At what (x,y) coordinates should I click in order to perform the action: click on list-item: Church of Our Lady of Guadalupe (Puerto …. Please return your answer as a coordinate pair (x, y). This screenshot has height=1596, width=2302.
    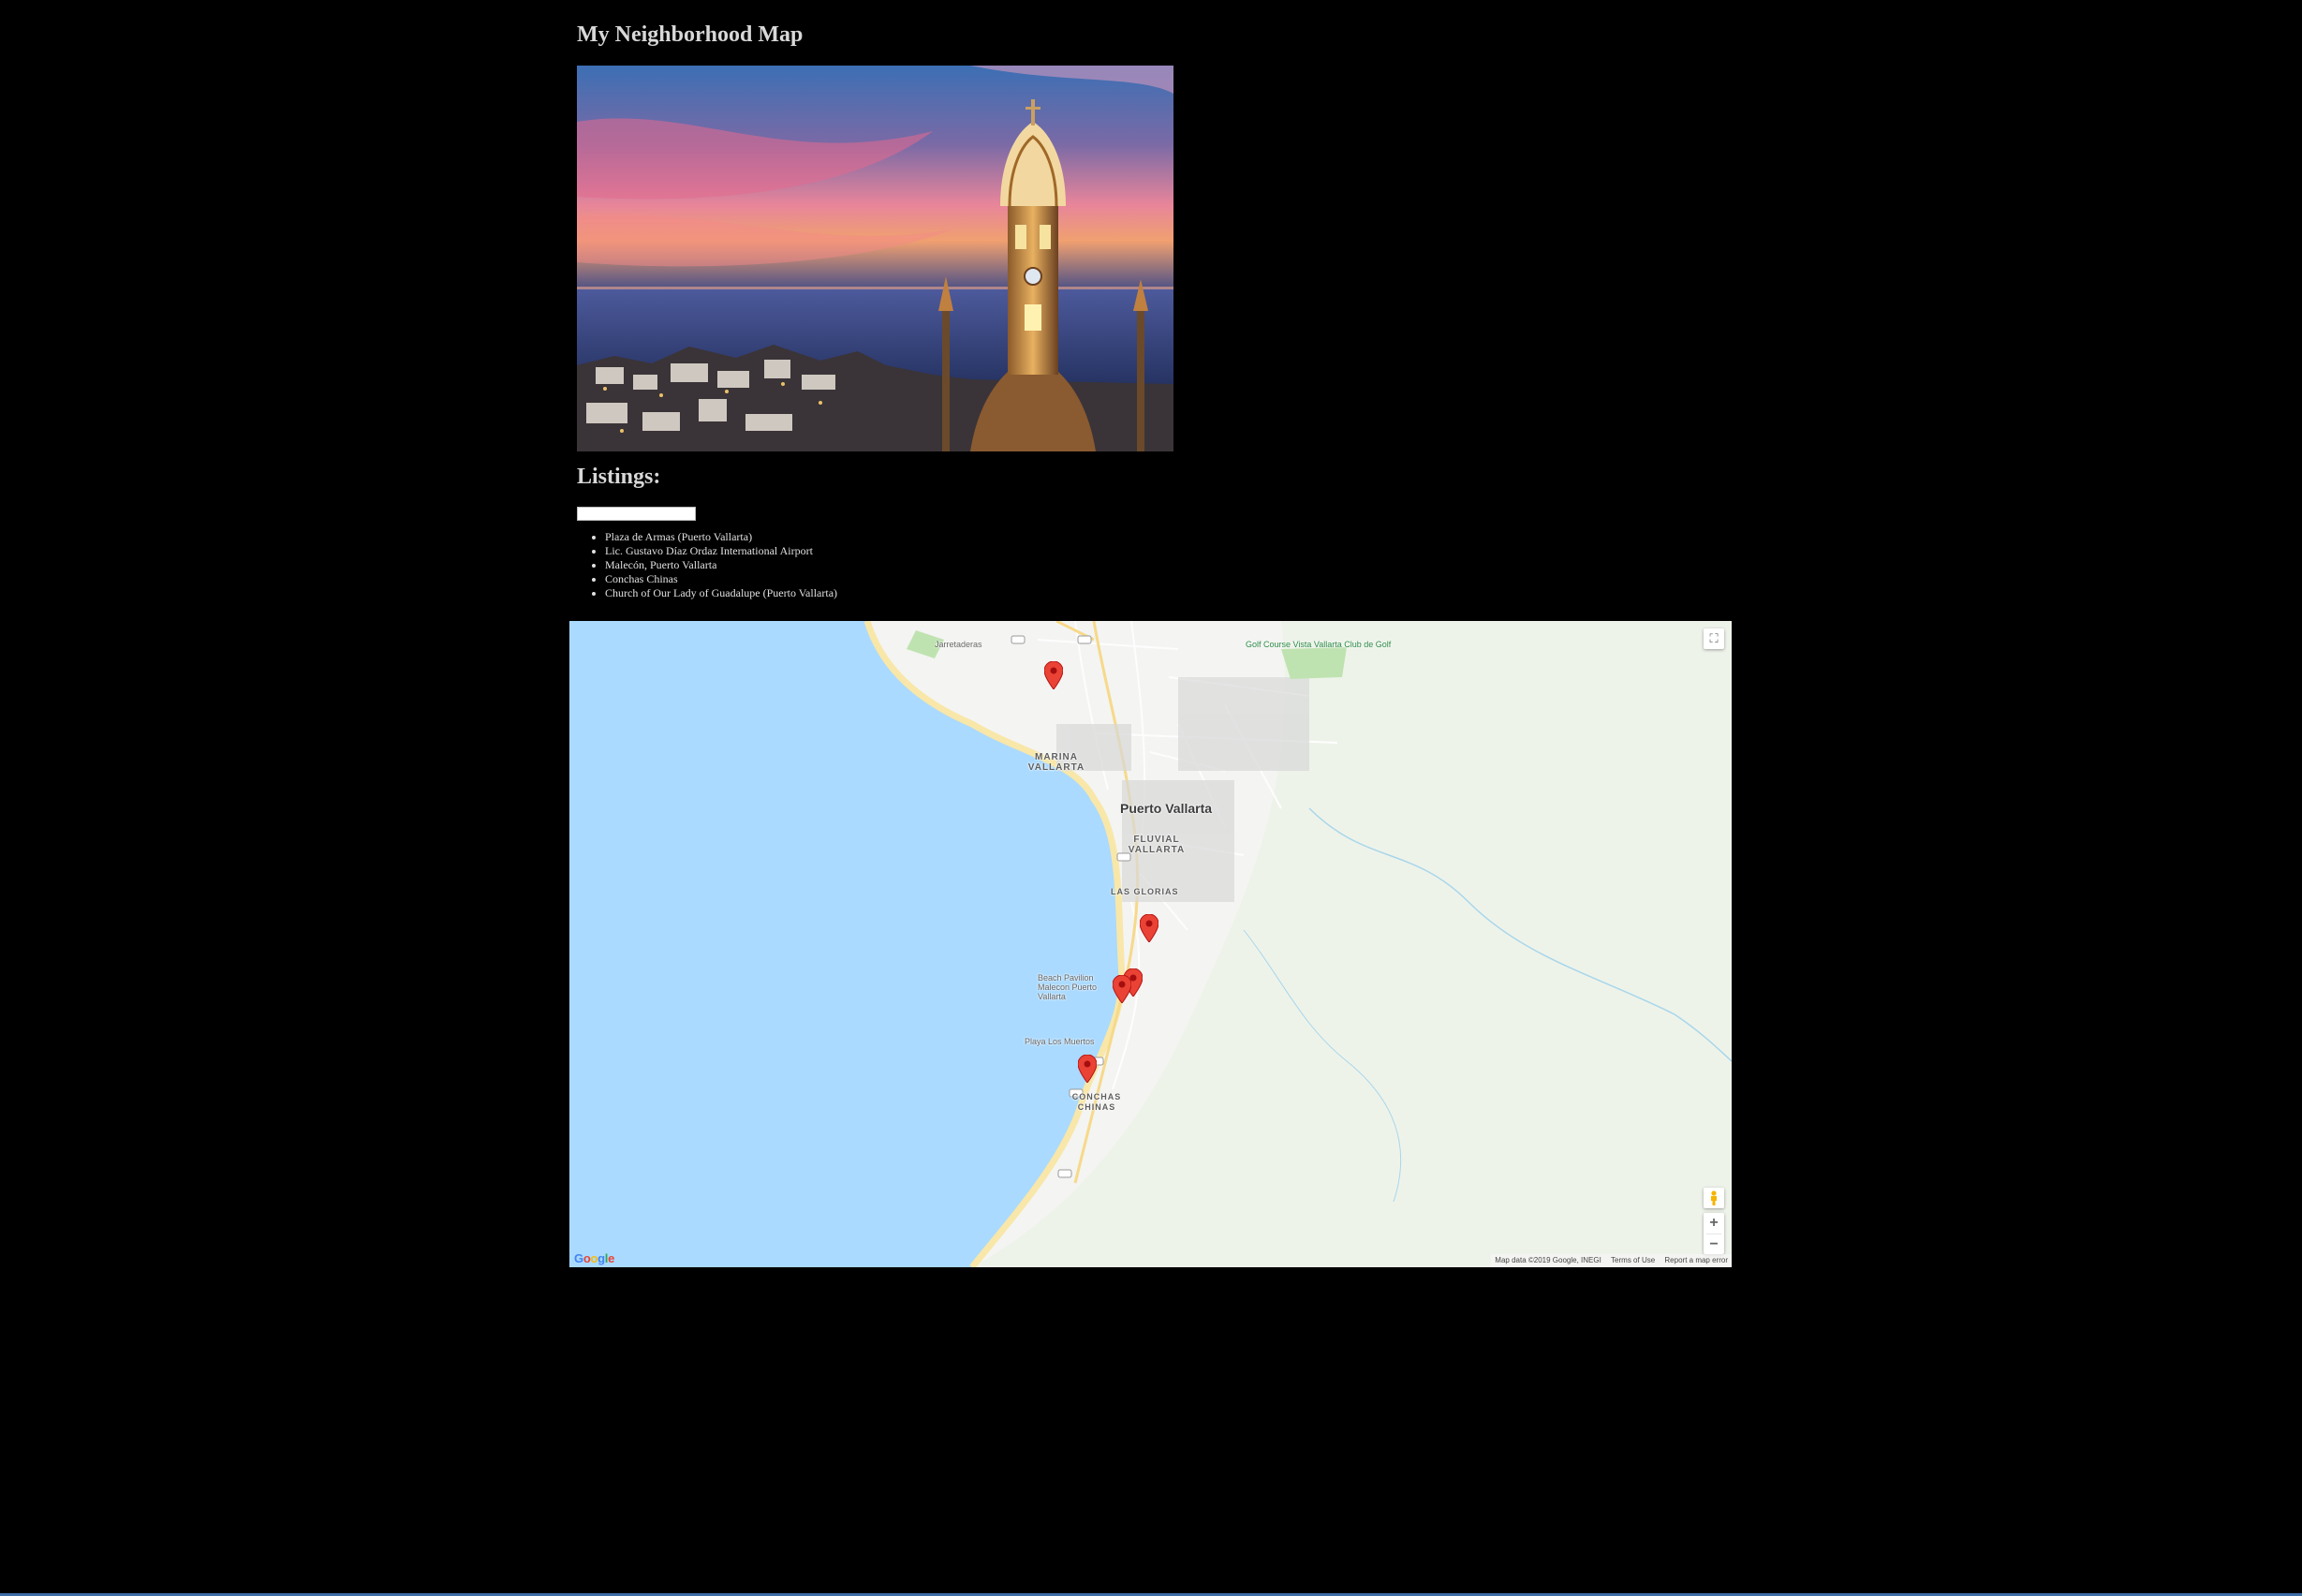
    Looking at the image, I should click on (721, 593).